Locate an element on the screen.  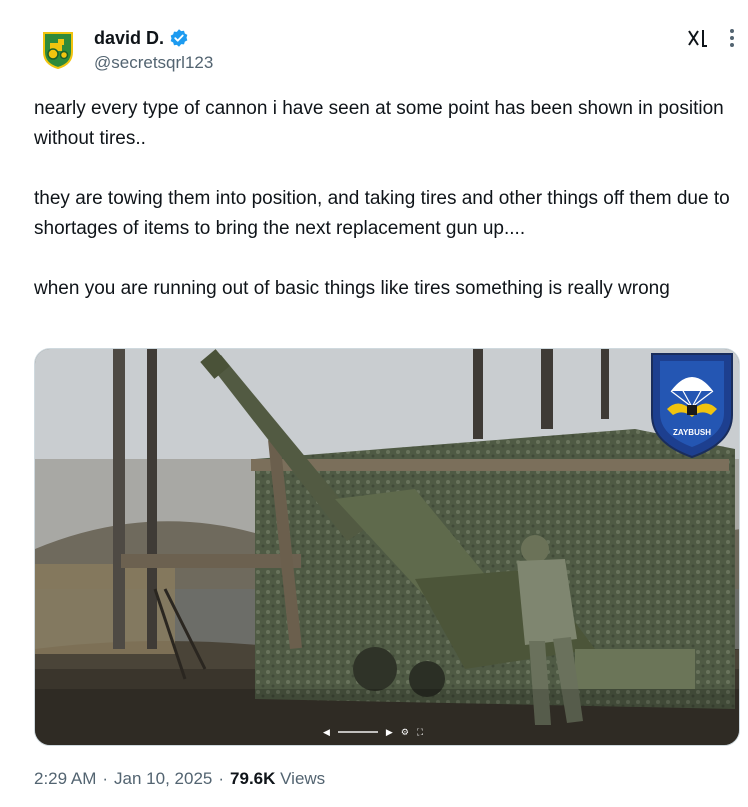
play-icon: ▶ is located at coordinates (389, 732).